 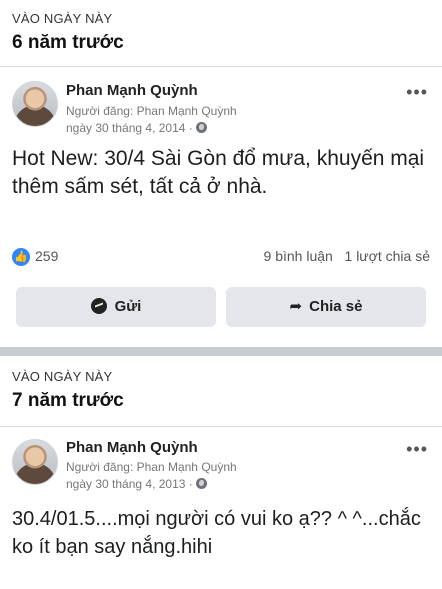 What do you see at coordinates (298, 256) in the screenshot?
I see `comment-count: 9 bình luận` at bounding box center [298, 256].